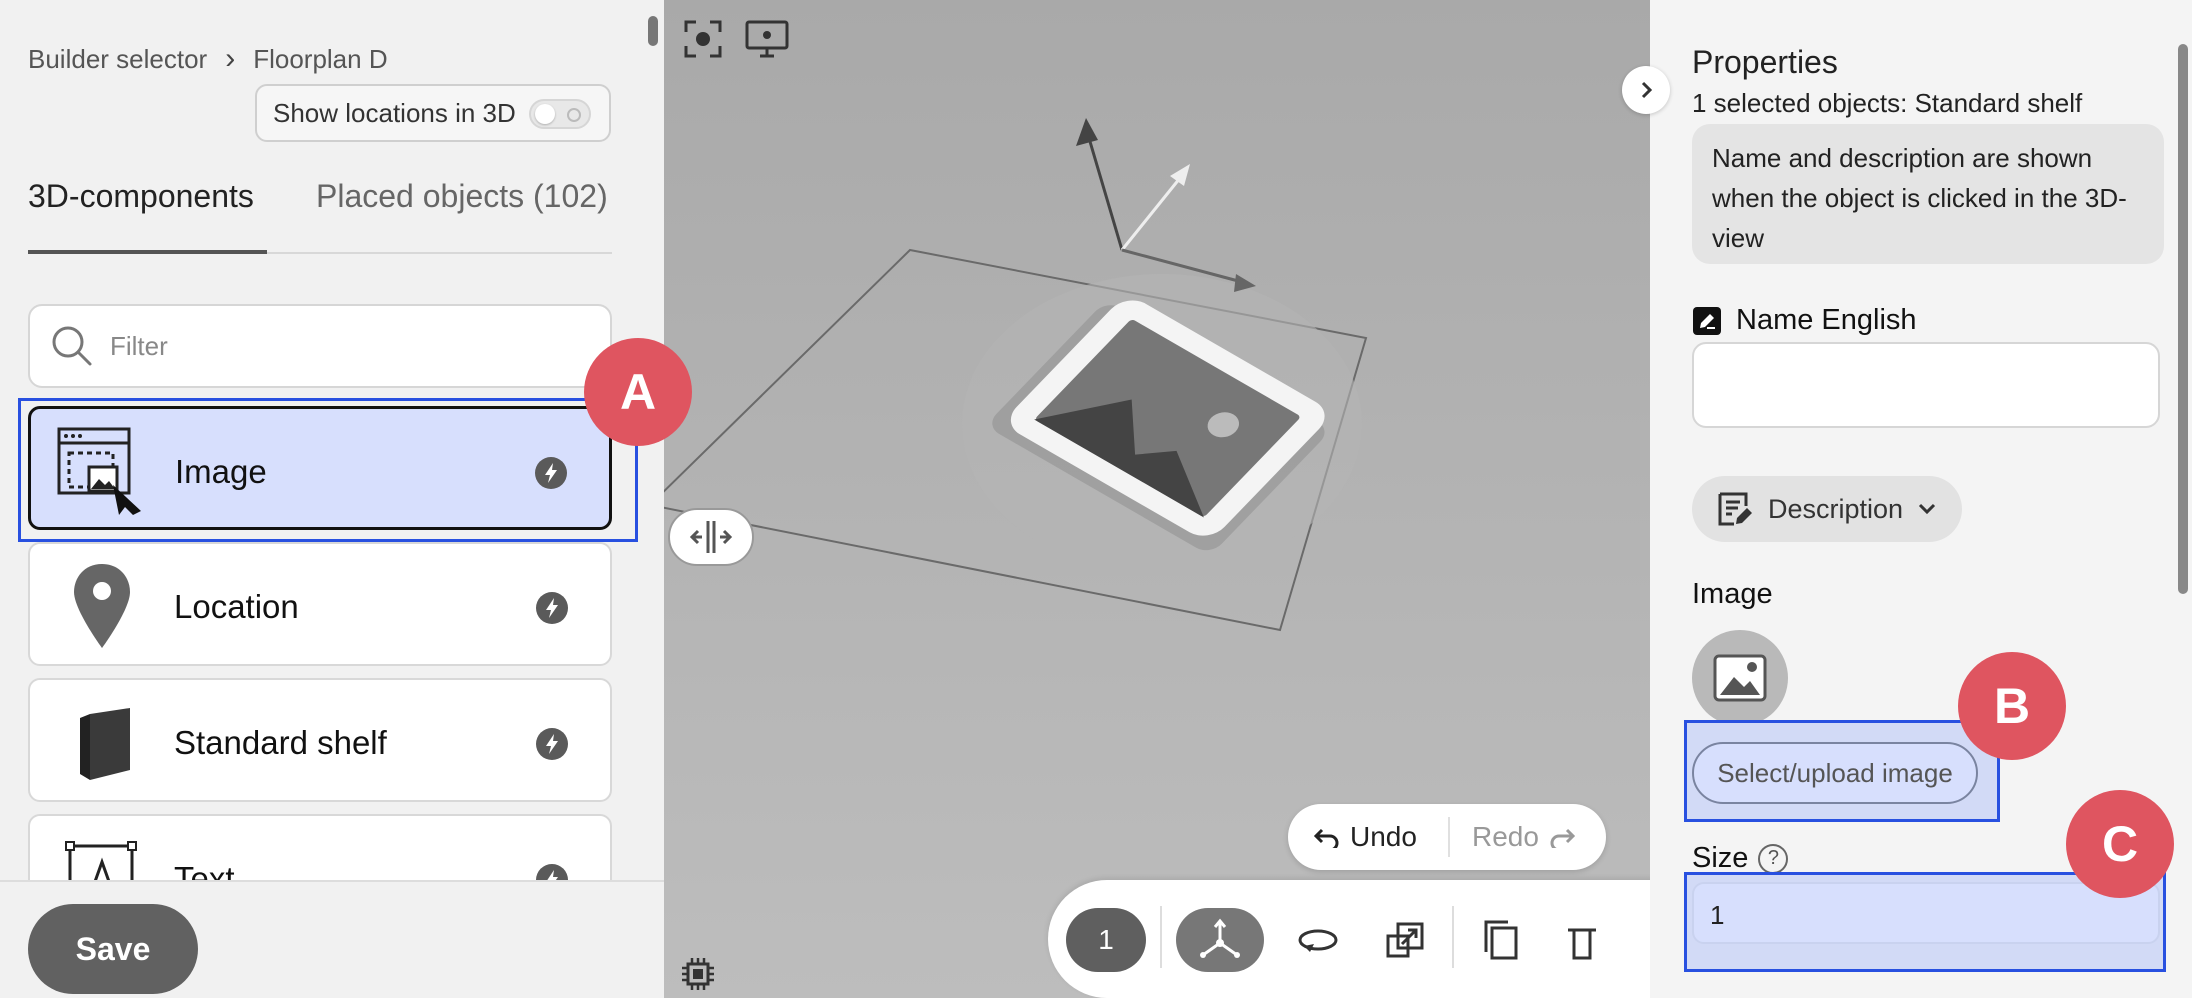 The image size is (2192, 998). I want to click on annotation-badge-a: A, so click(638, 392).